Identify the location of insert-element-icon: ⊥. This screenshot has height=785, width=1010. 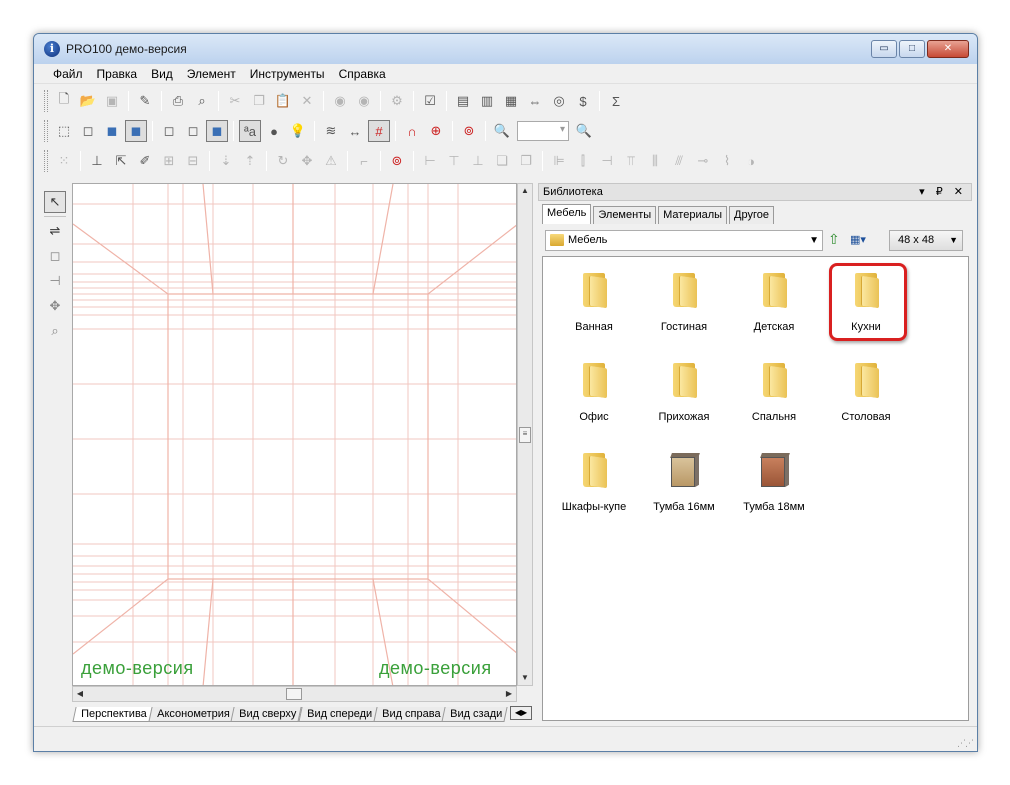
(97, 161).